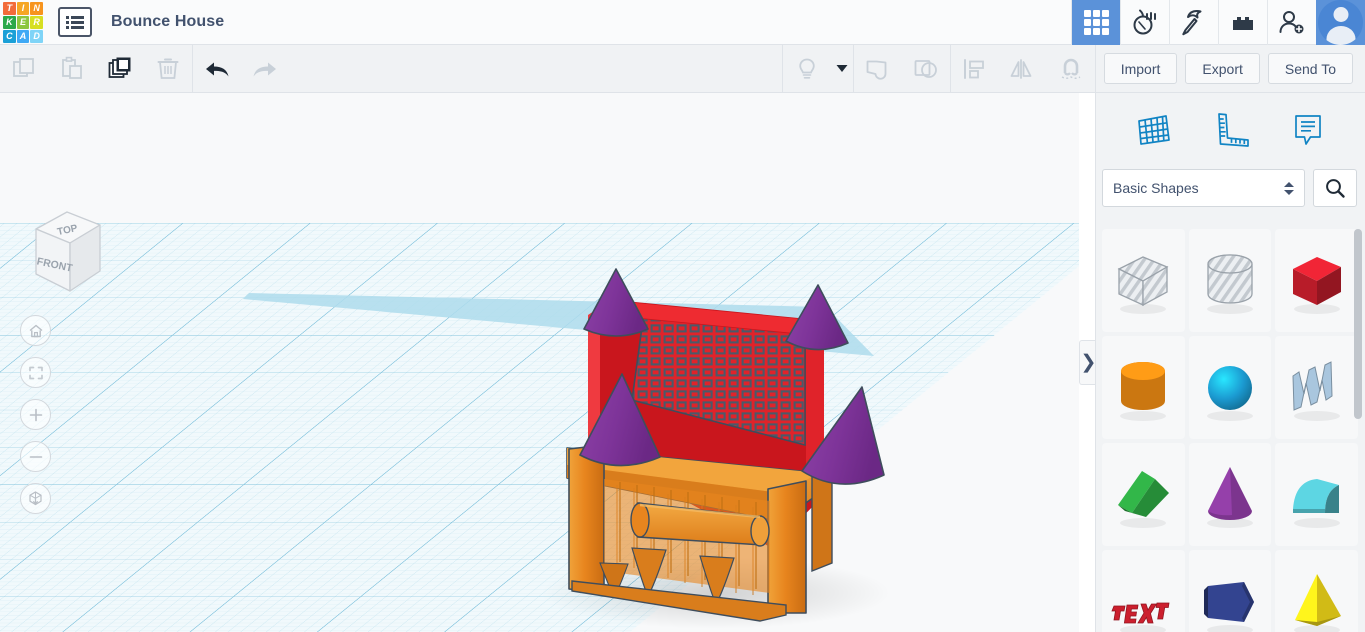 The width and height of the screenshot is (1365, 632). Describe the element at coordinates (1193, 22) in the screenshot. I see `minecraft-pickaxe-icon` at that location.